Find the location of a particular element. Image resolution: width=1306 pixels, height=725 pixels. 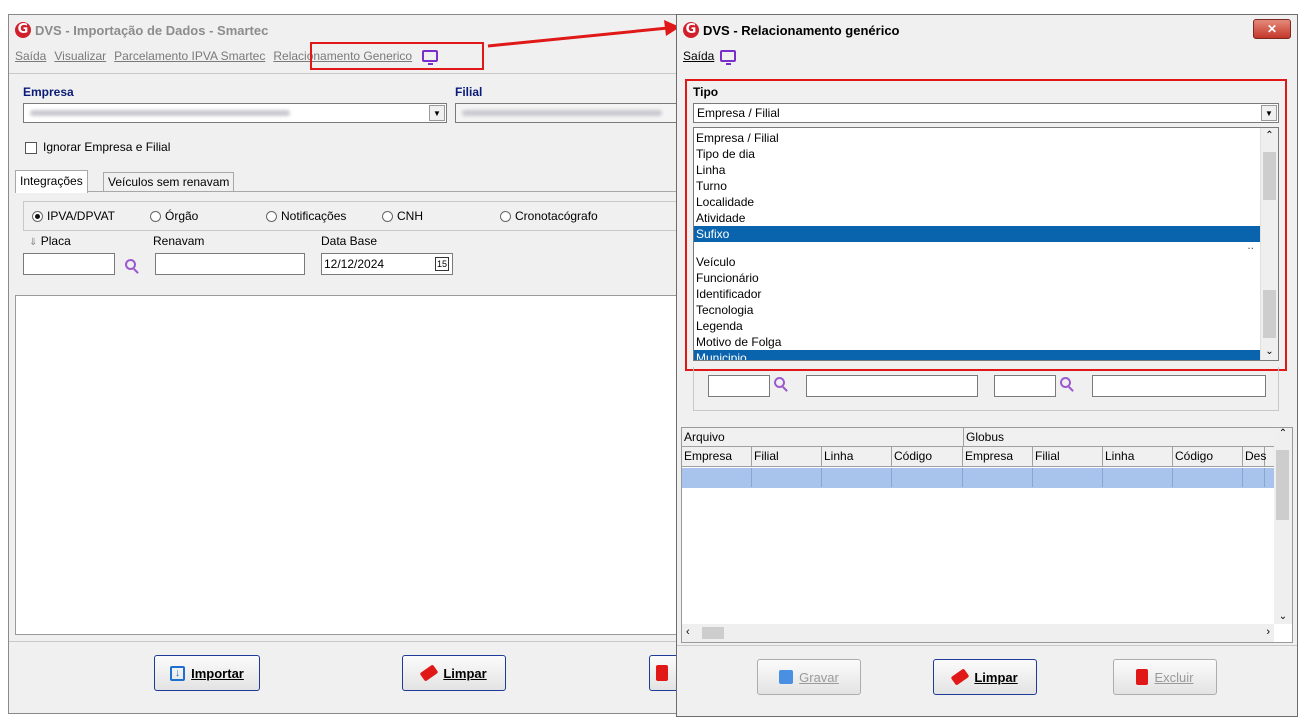

radio-notificacoes: Notificações is located at coordinates (306, 216).